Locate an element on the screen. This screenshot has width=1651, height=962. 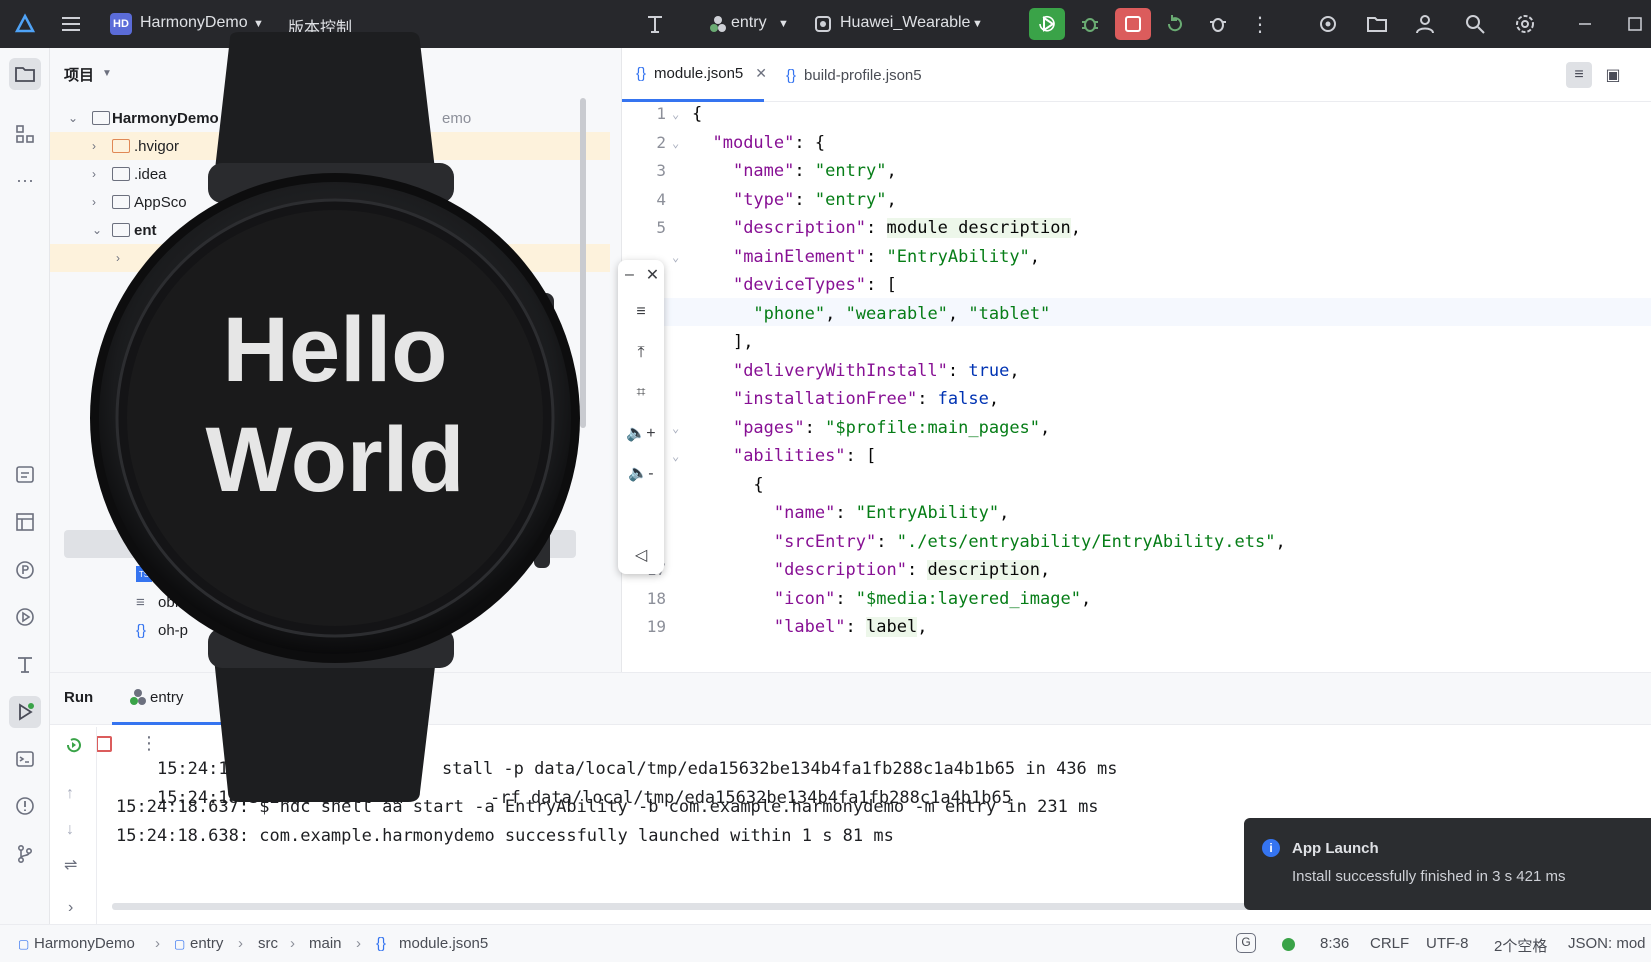
device-manager-icon is located at coordinates (1377, 24).